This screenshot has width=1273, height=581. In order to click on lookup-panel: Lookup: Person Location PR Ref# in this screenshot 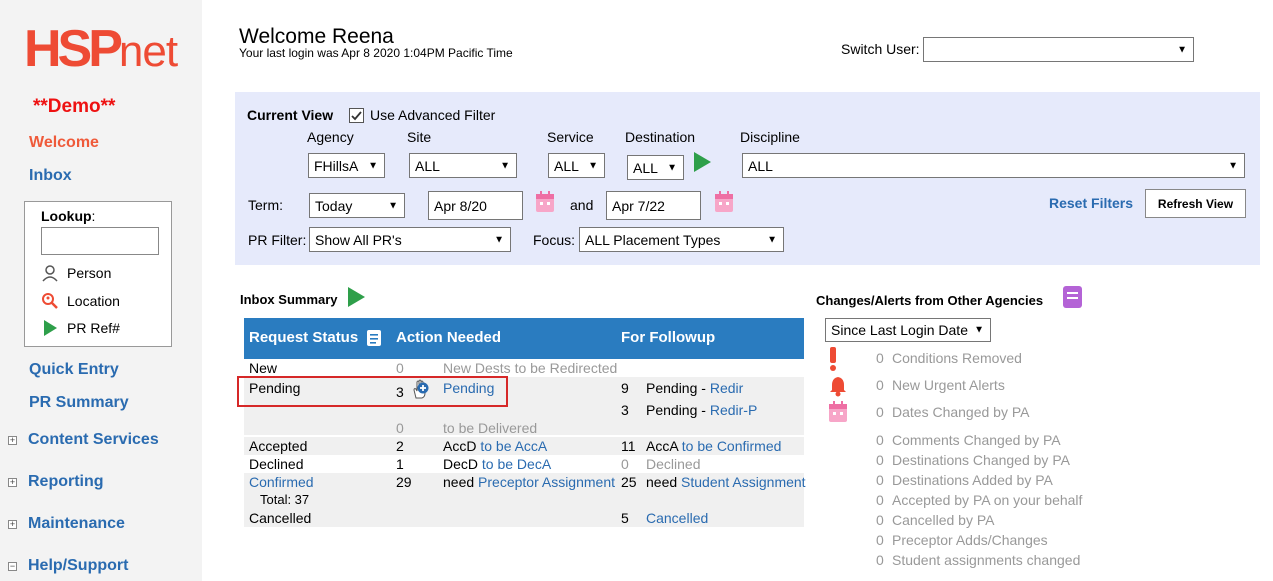, I will do `click(98, 274)`.